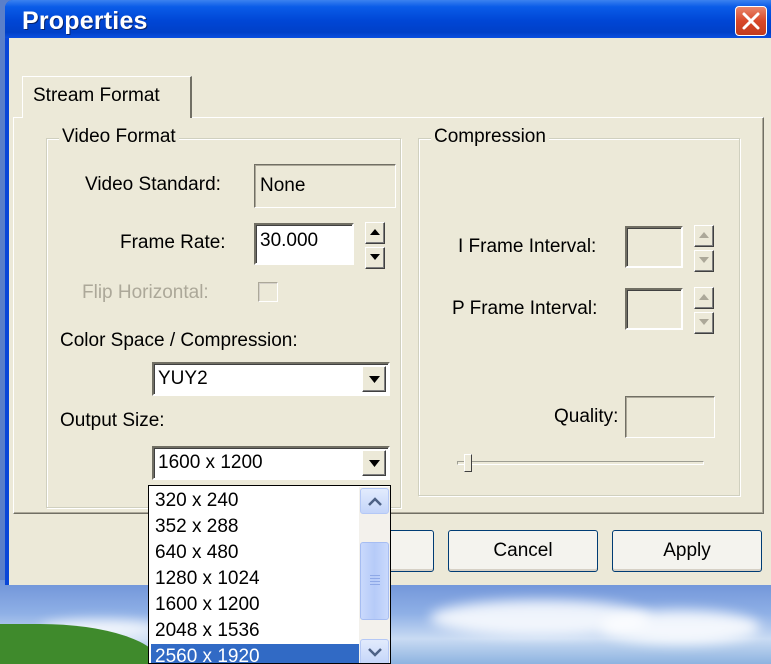 This screenshot has width=771, height=664. I want to click on dropdown-option: 320 x 240, so click(255, 501).